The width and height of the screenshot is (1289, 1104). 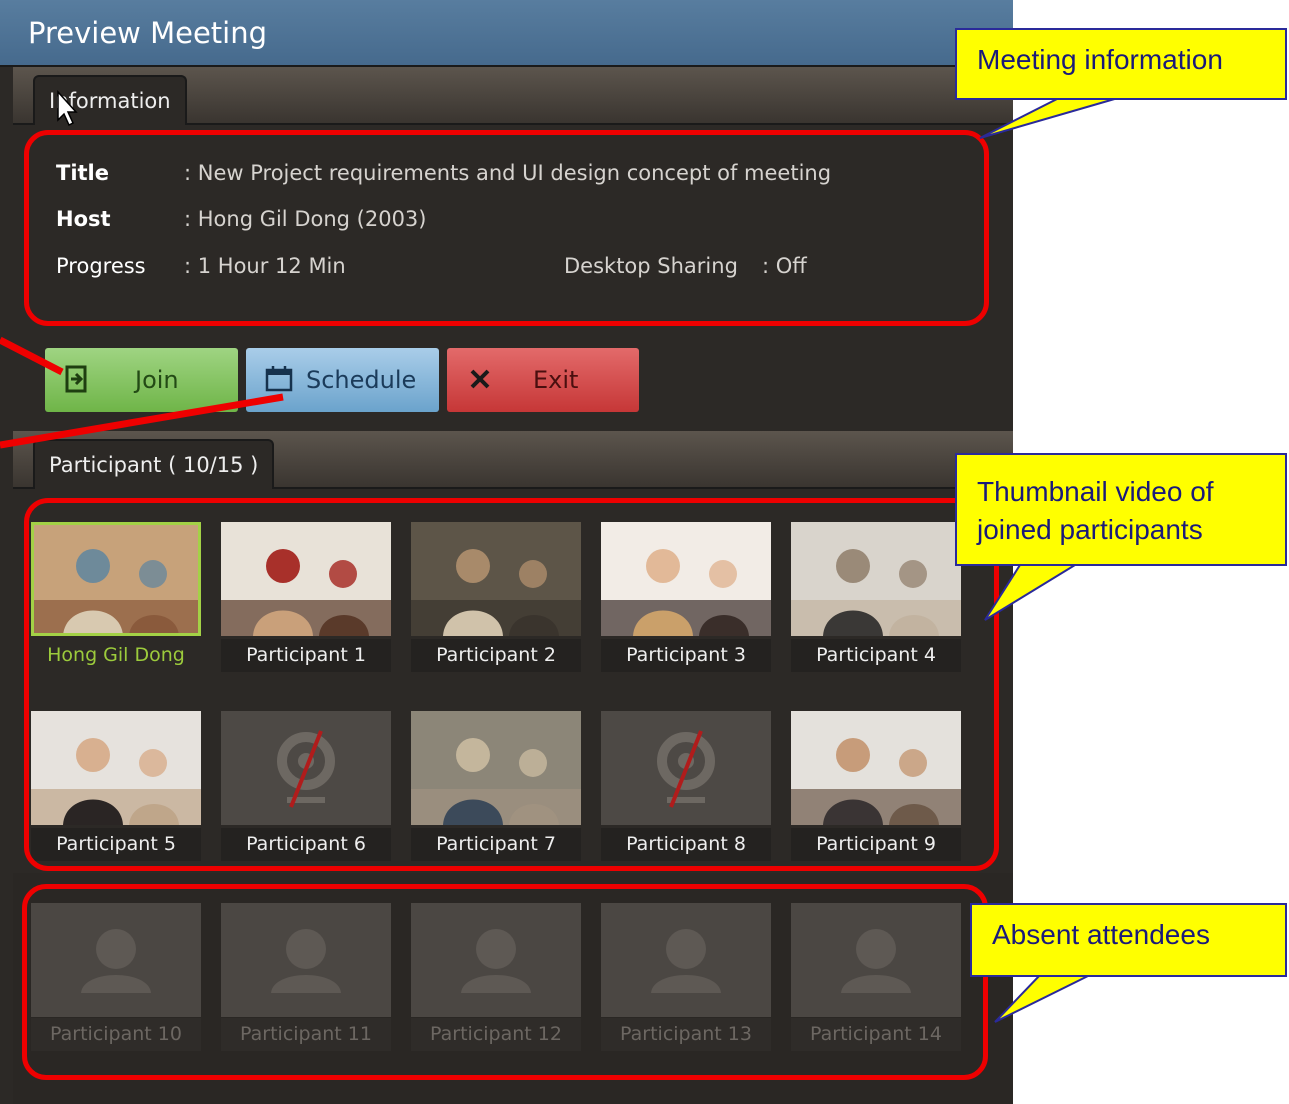 What do you see at coordinates (1095, 491) in the screenshot?
I see `callout-thumbnails-line1: Thumbnail video of` at bounding box center [1095, 491].